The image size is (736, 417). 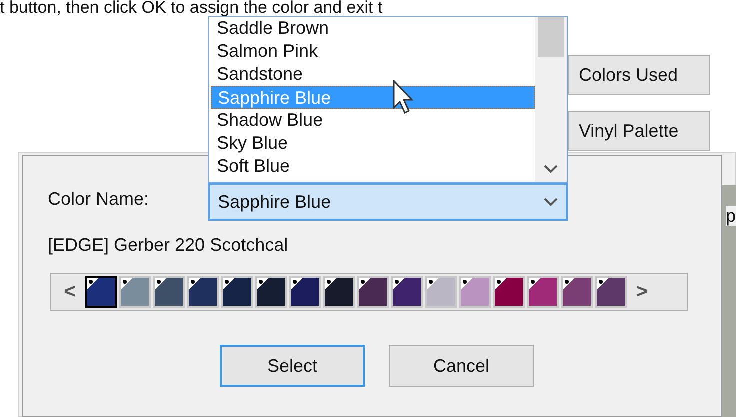 What do you see at coordinates (101, 292) in the screenshot?
I see `color-swatch` at bounding box center [101, 292].